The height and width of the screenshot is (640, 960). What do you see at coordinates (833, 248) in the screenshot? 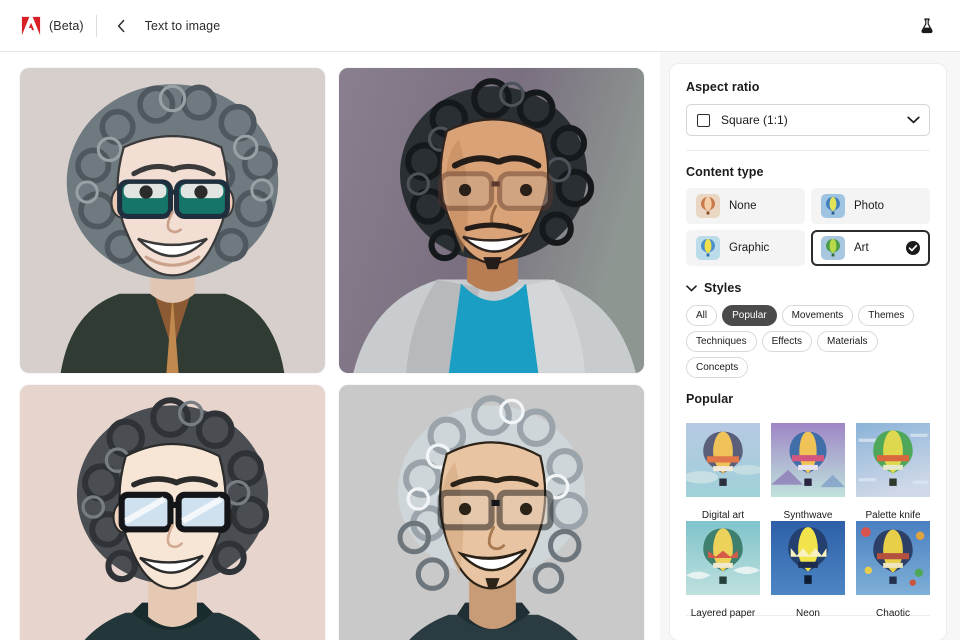
I see `balloon-art-icon` at bounding box center [833, 248].